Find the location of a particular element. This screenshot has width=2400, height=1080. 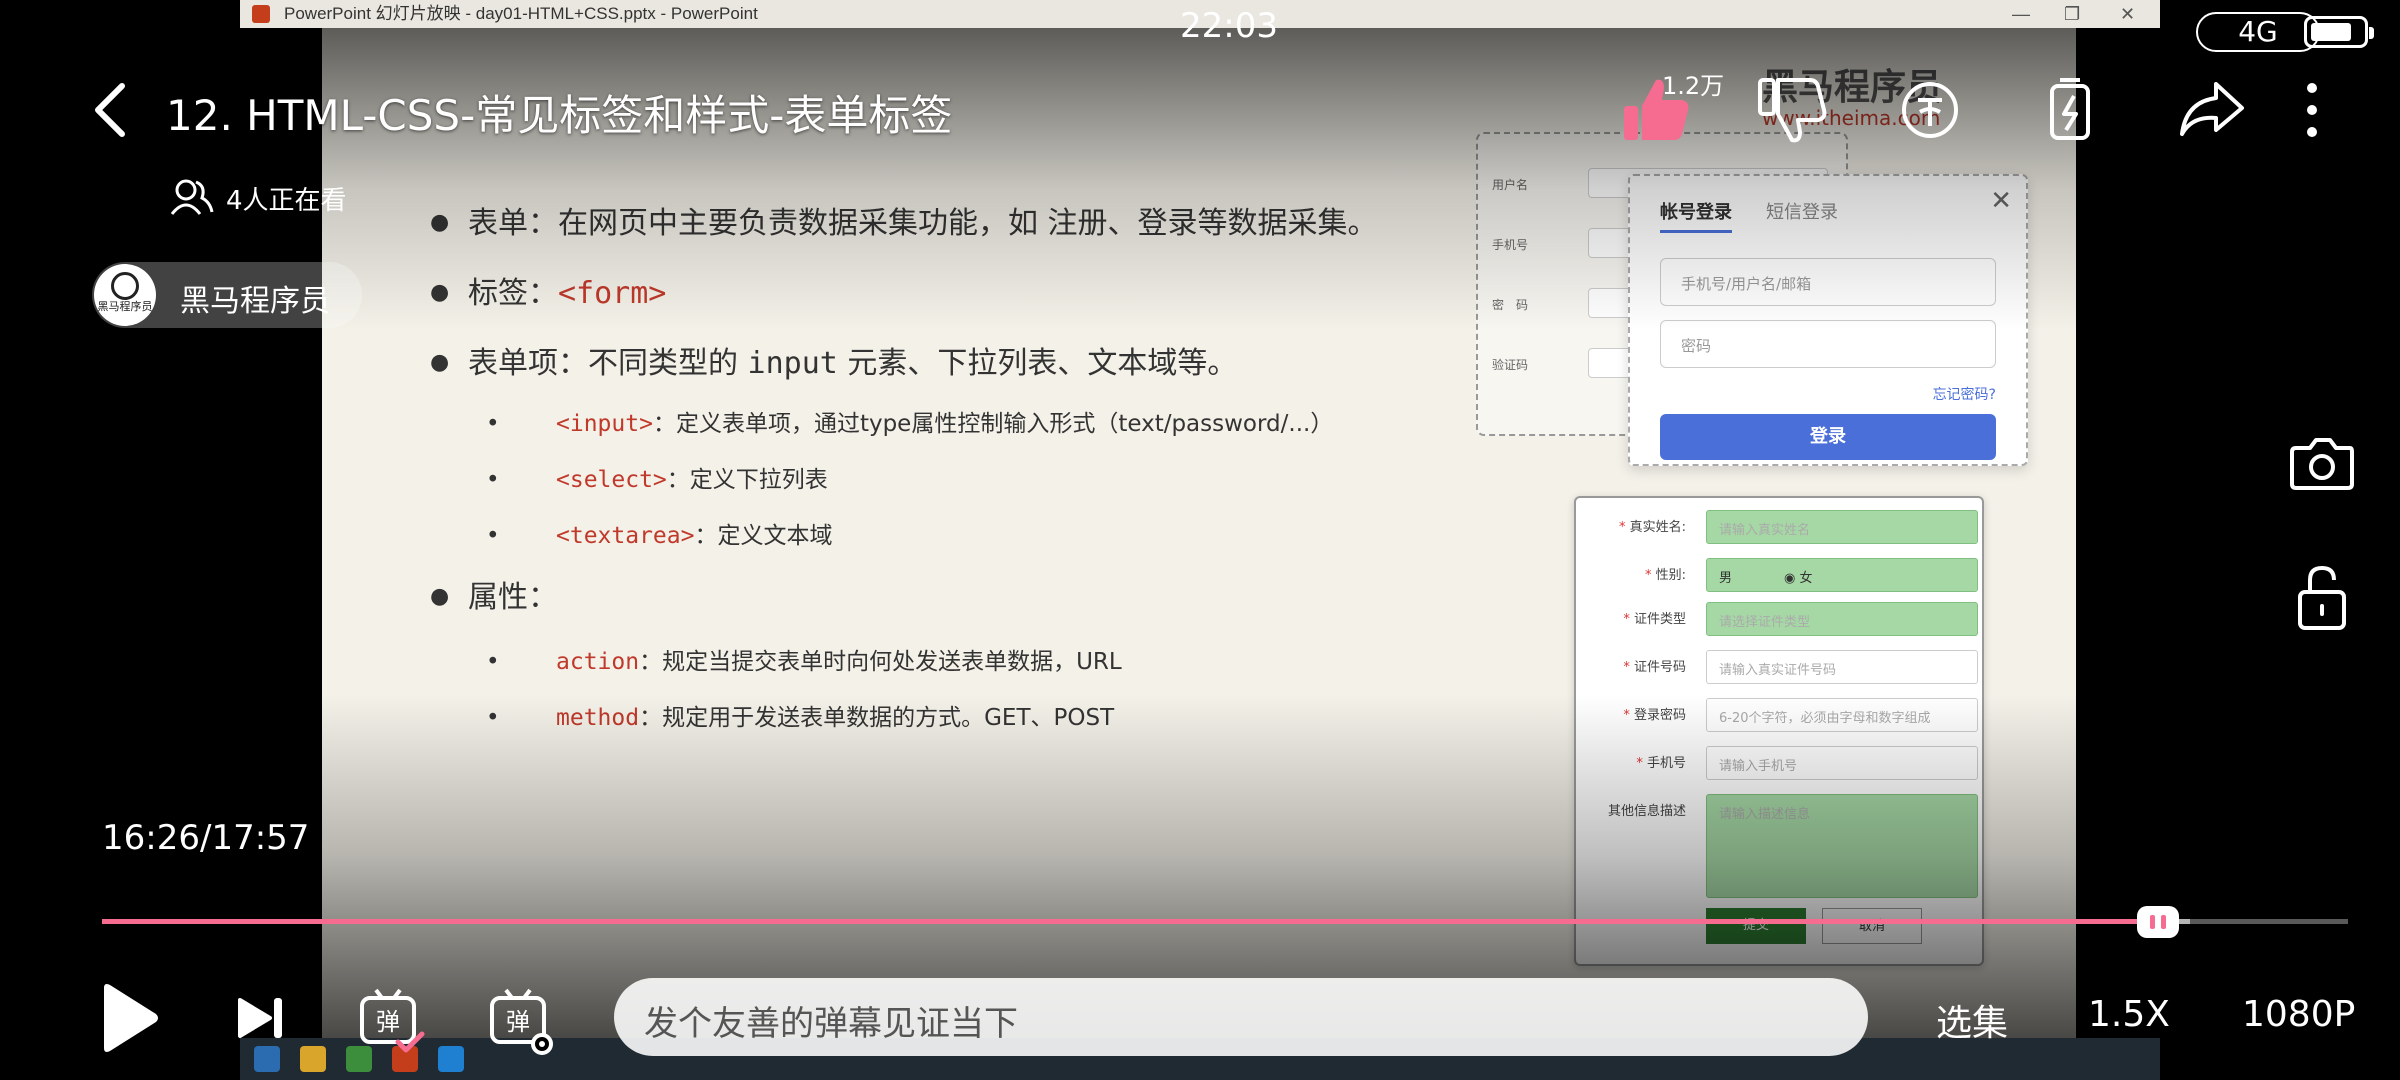

tab-sms-login: 短信登录 is located at coordinates (1802, 212).